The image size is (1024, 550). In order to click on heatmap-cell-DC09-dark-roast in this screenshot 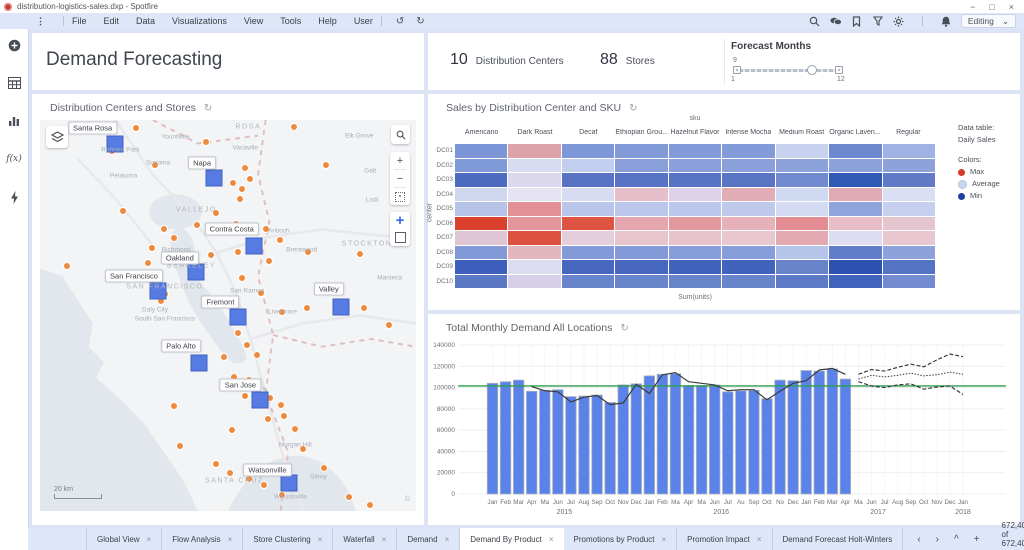, I will do `click(534, 267)`.